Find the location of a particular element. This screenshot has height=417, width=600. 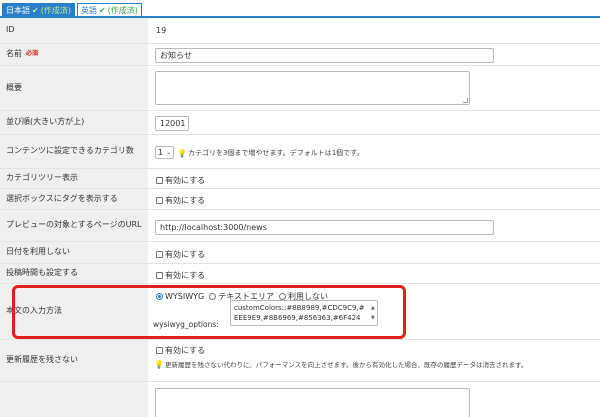

tab-japanese-label: 日本語 is located at coordinates (18, 10).